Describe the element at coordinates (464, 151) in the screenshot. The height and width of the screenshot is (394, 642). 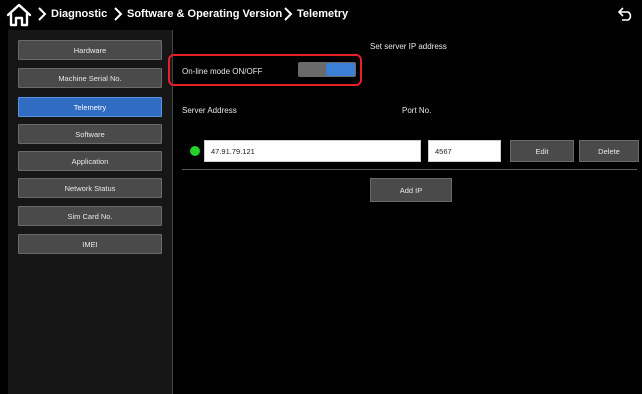
I see `port-field: 4567` at that location.